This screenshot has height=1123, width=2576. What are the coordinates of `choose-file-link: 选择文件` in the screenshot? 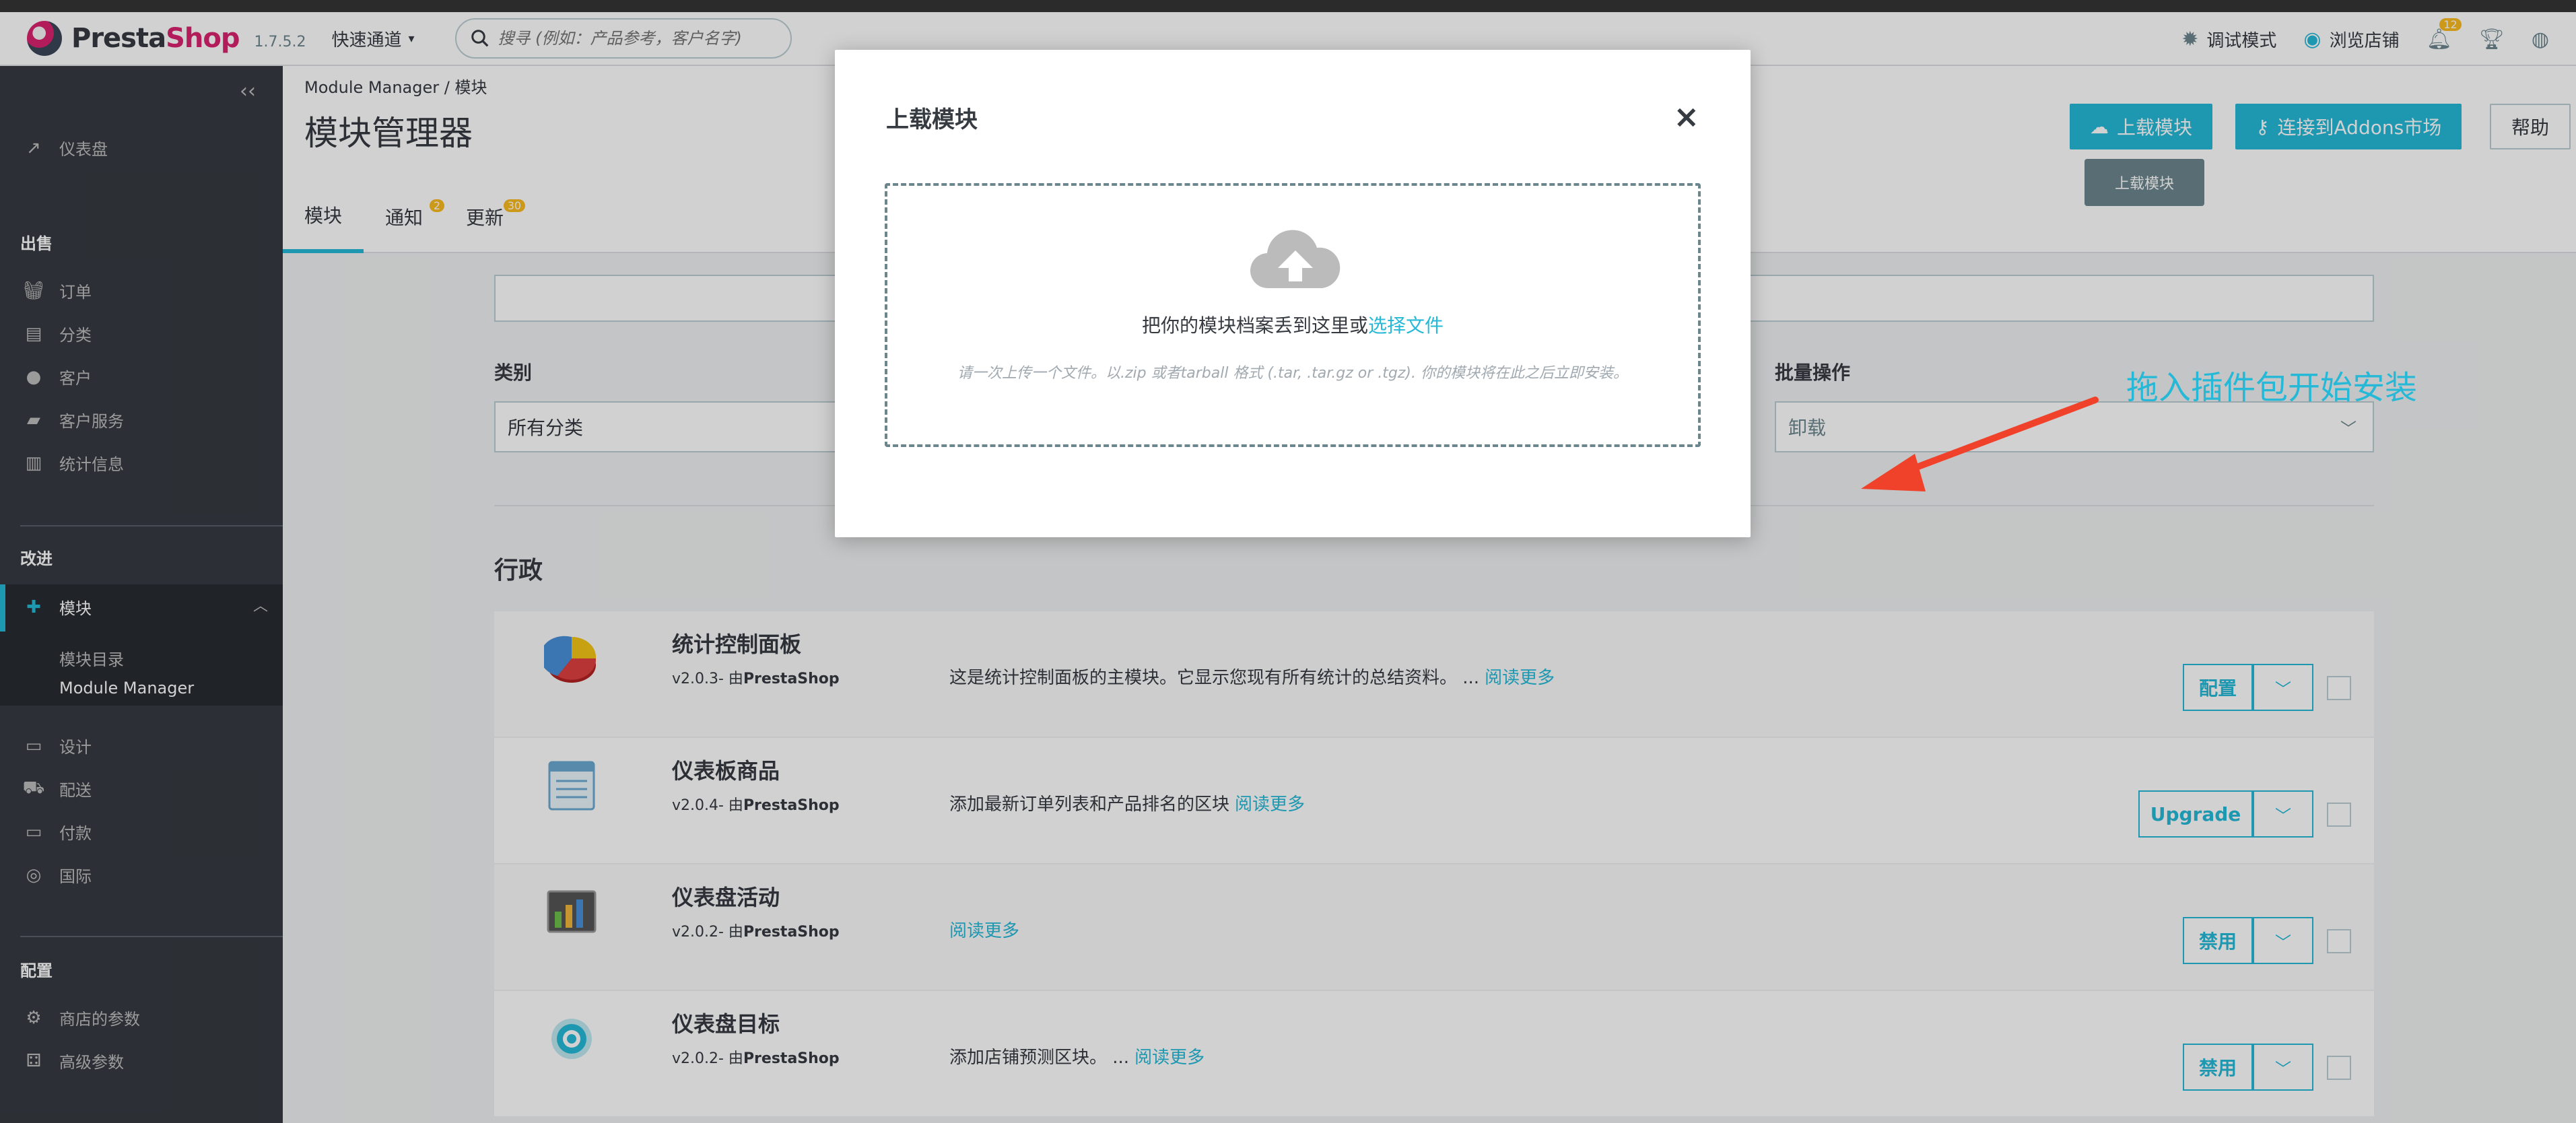 It's located at (1406, 325).